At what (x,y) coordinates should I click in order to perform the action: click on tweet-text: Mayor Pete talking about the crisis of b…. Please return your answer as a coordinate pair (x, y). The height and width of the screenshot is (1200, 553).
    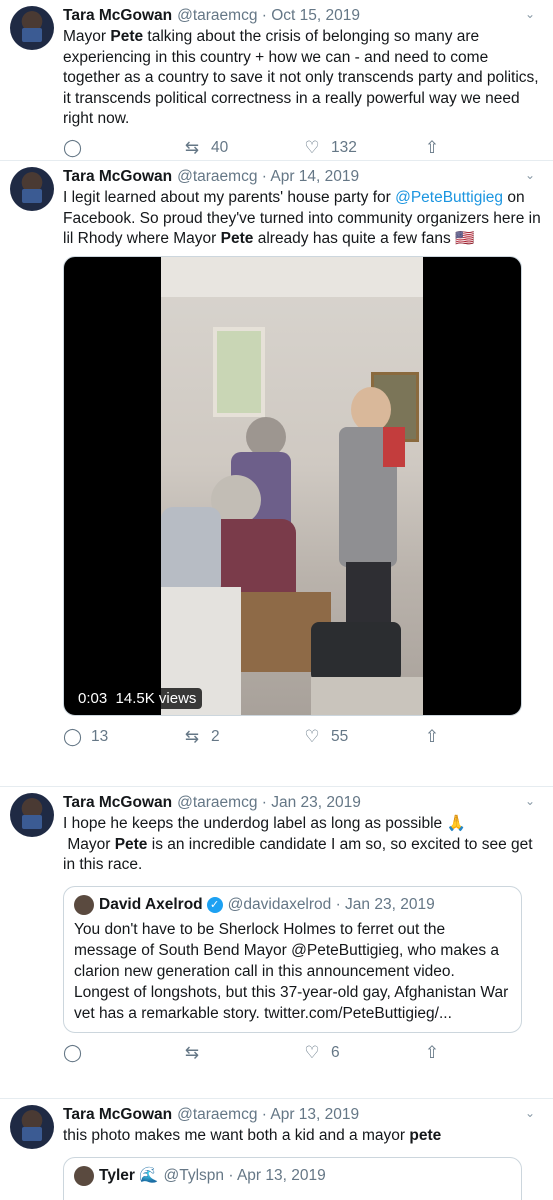
    Looking at the image, I should click on (301, 77).